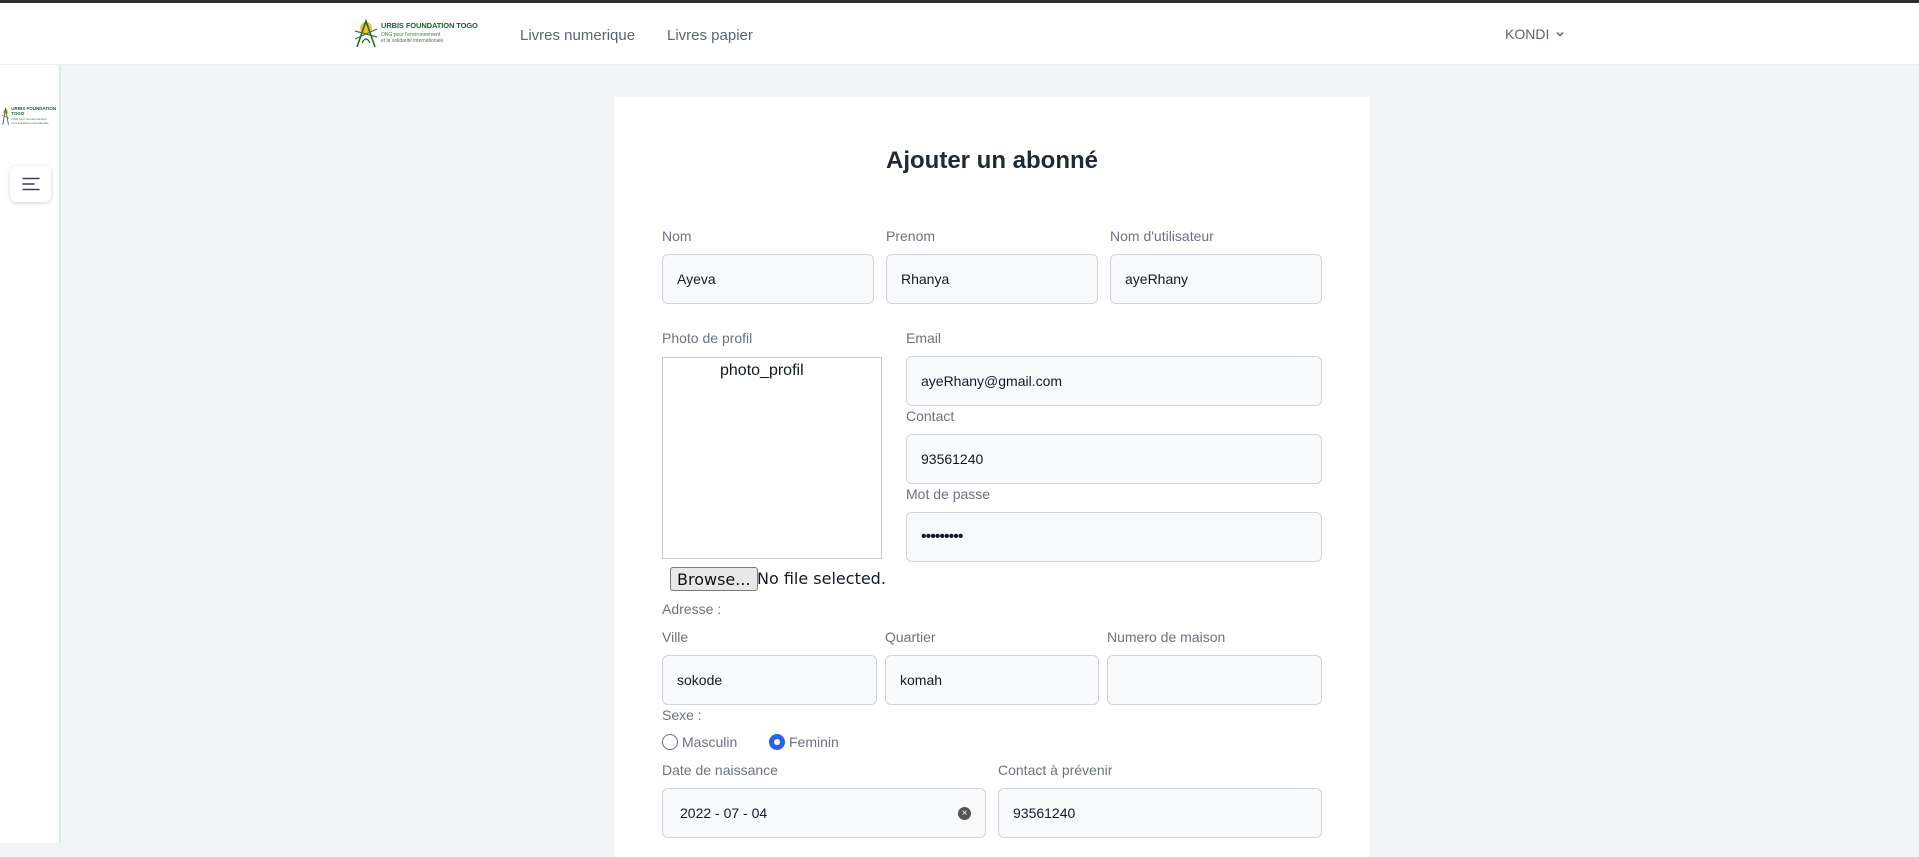 Image resolution: width=1919 pixels, height=857 pixels. I want to click on maison-input, so click(1214, 680).